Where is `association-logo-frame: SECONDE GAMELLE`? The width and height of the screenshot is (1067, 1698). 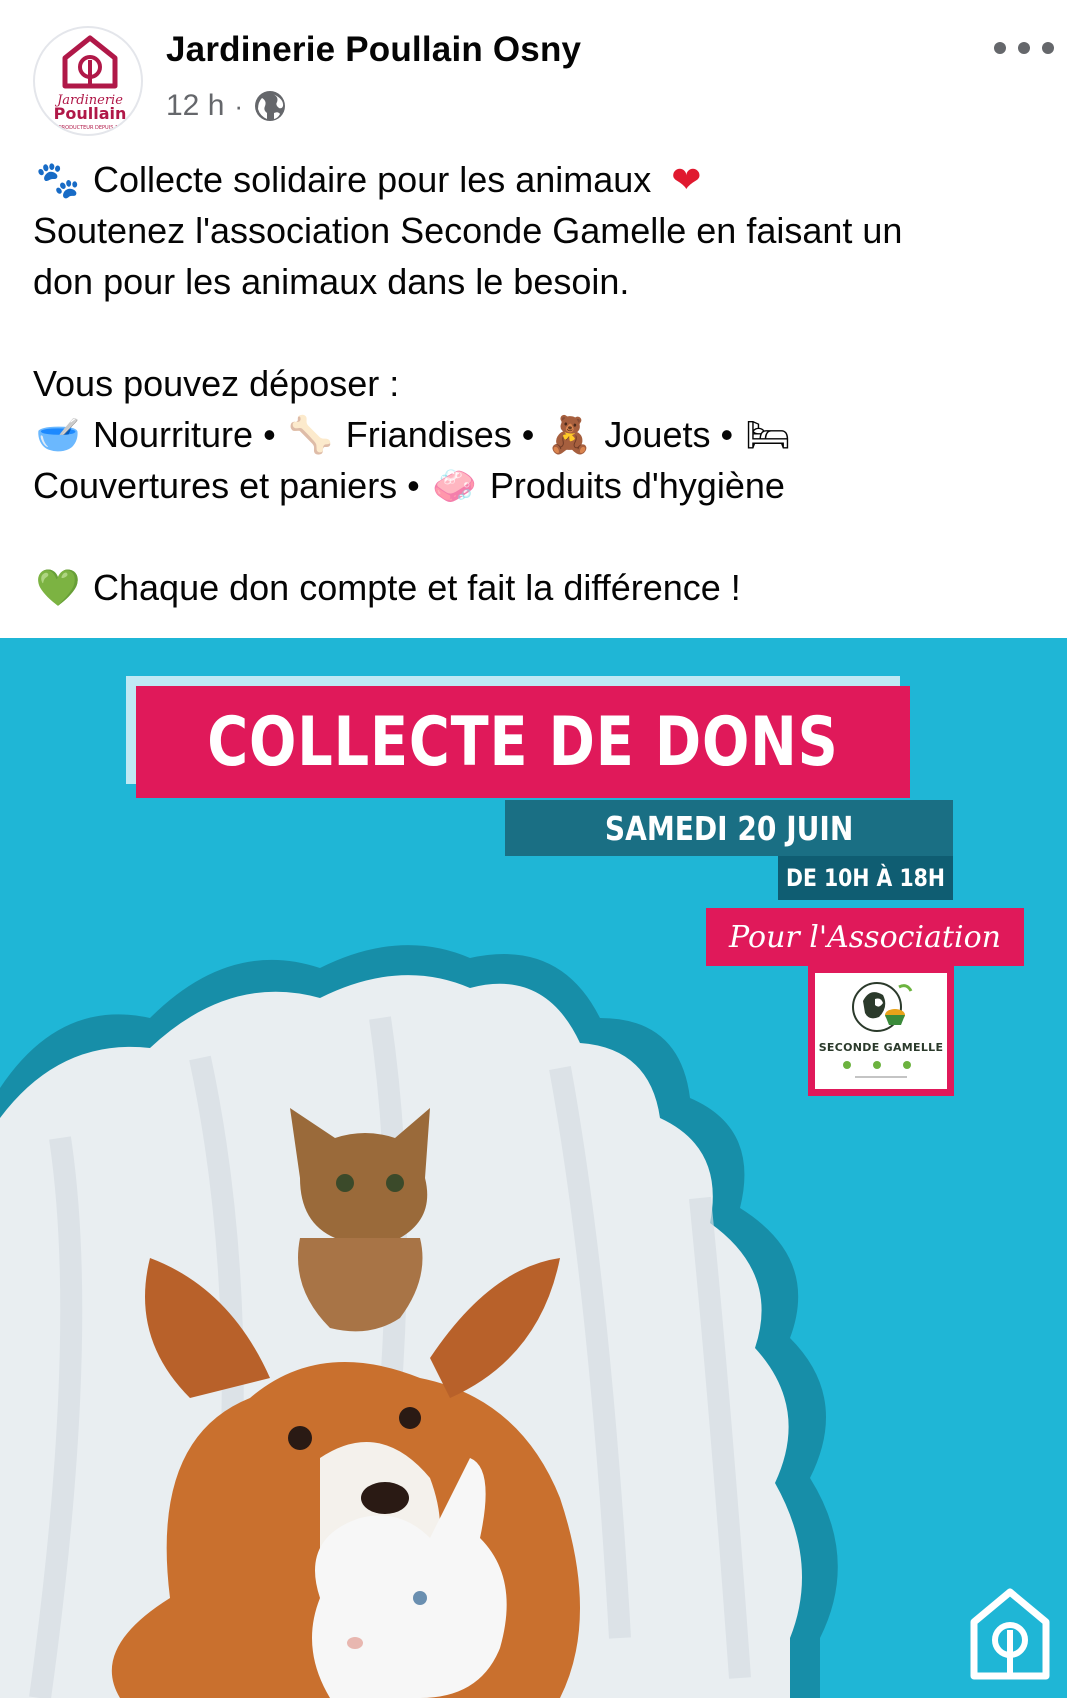
association-logo-frame: SECONDE GAMELLE is located at coordinates (881, 1031).